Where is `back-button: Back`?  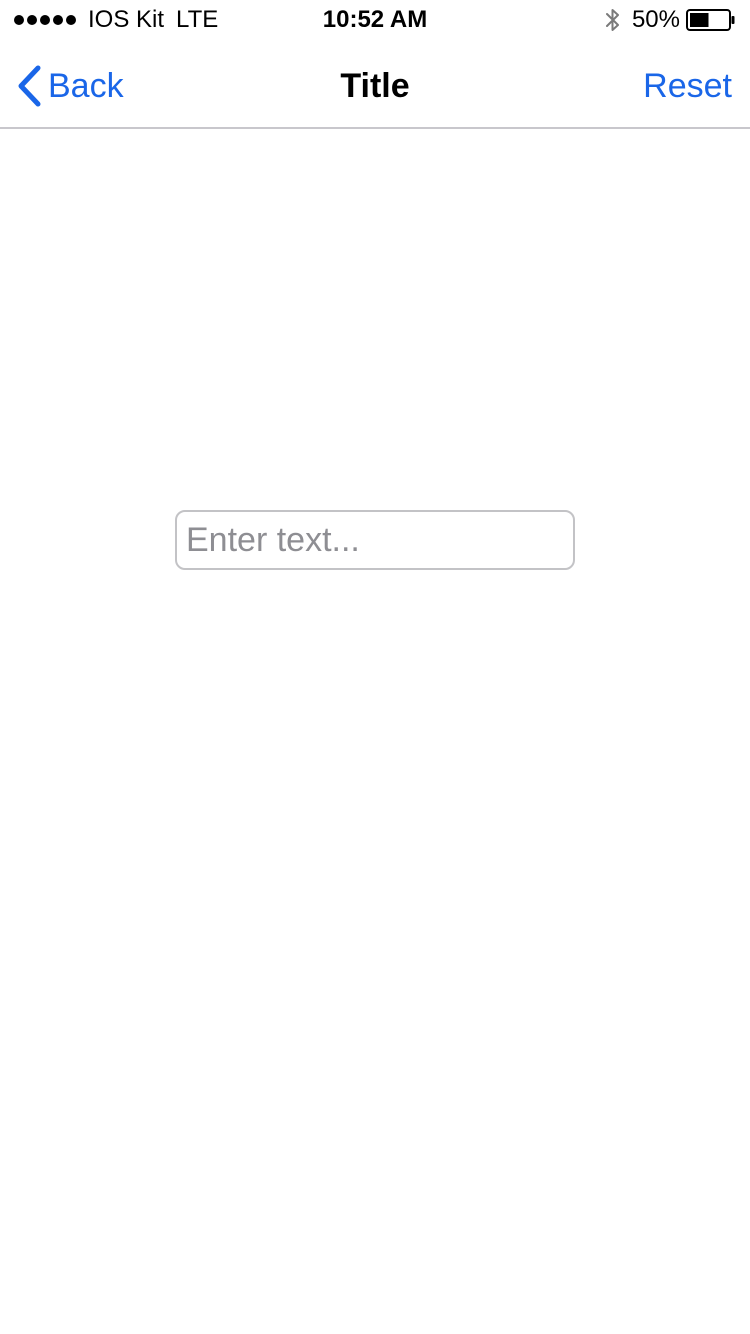
back-button: Back is located at coordinates (70, 86).